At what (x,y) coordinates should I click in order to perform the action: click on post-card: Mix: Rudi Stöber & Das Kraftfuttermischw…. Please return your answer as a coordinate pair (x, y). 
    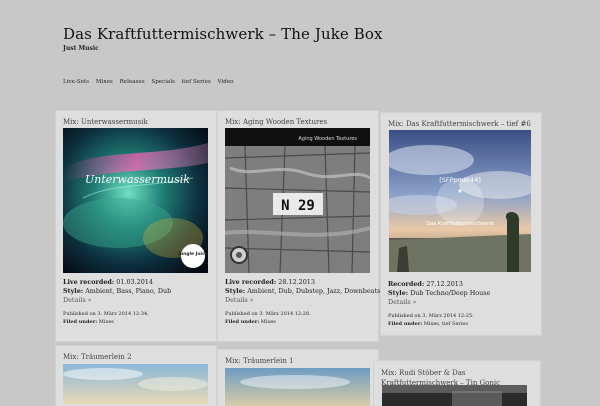
    Looking at the image, I should click on (457, 383).